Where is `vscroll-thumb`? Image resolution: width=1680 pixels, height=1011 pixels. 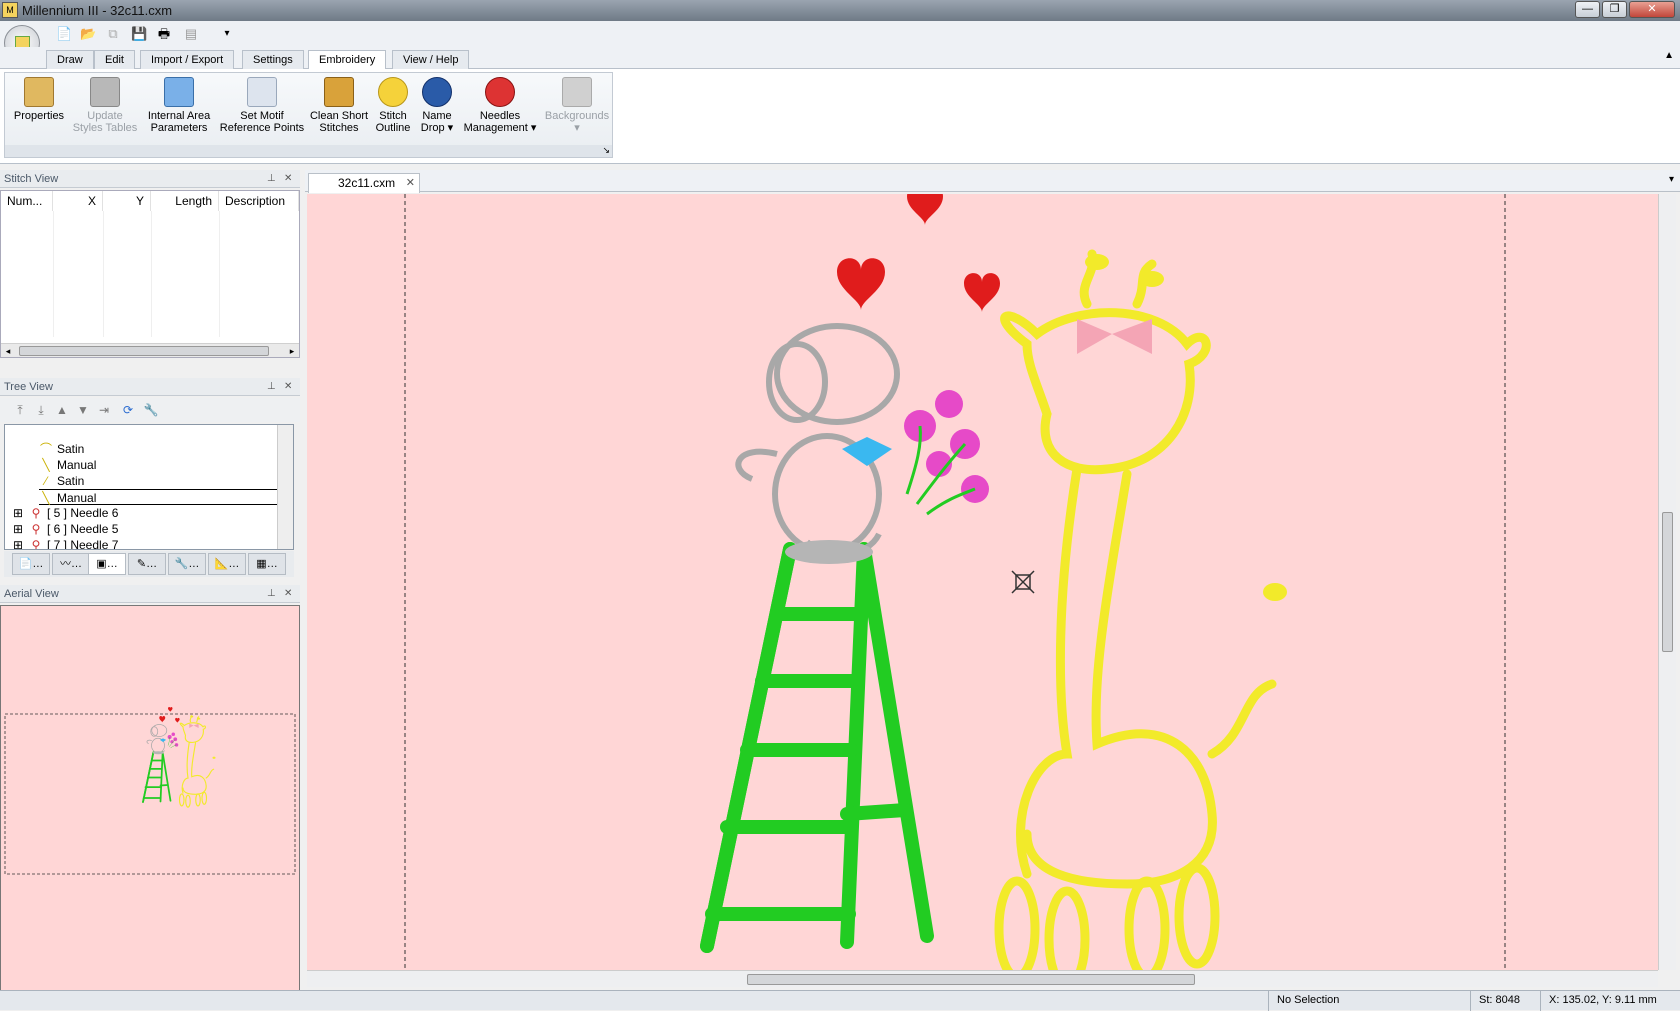 vscroll-thumb is located at coordinates (1667, 582).